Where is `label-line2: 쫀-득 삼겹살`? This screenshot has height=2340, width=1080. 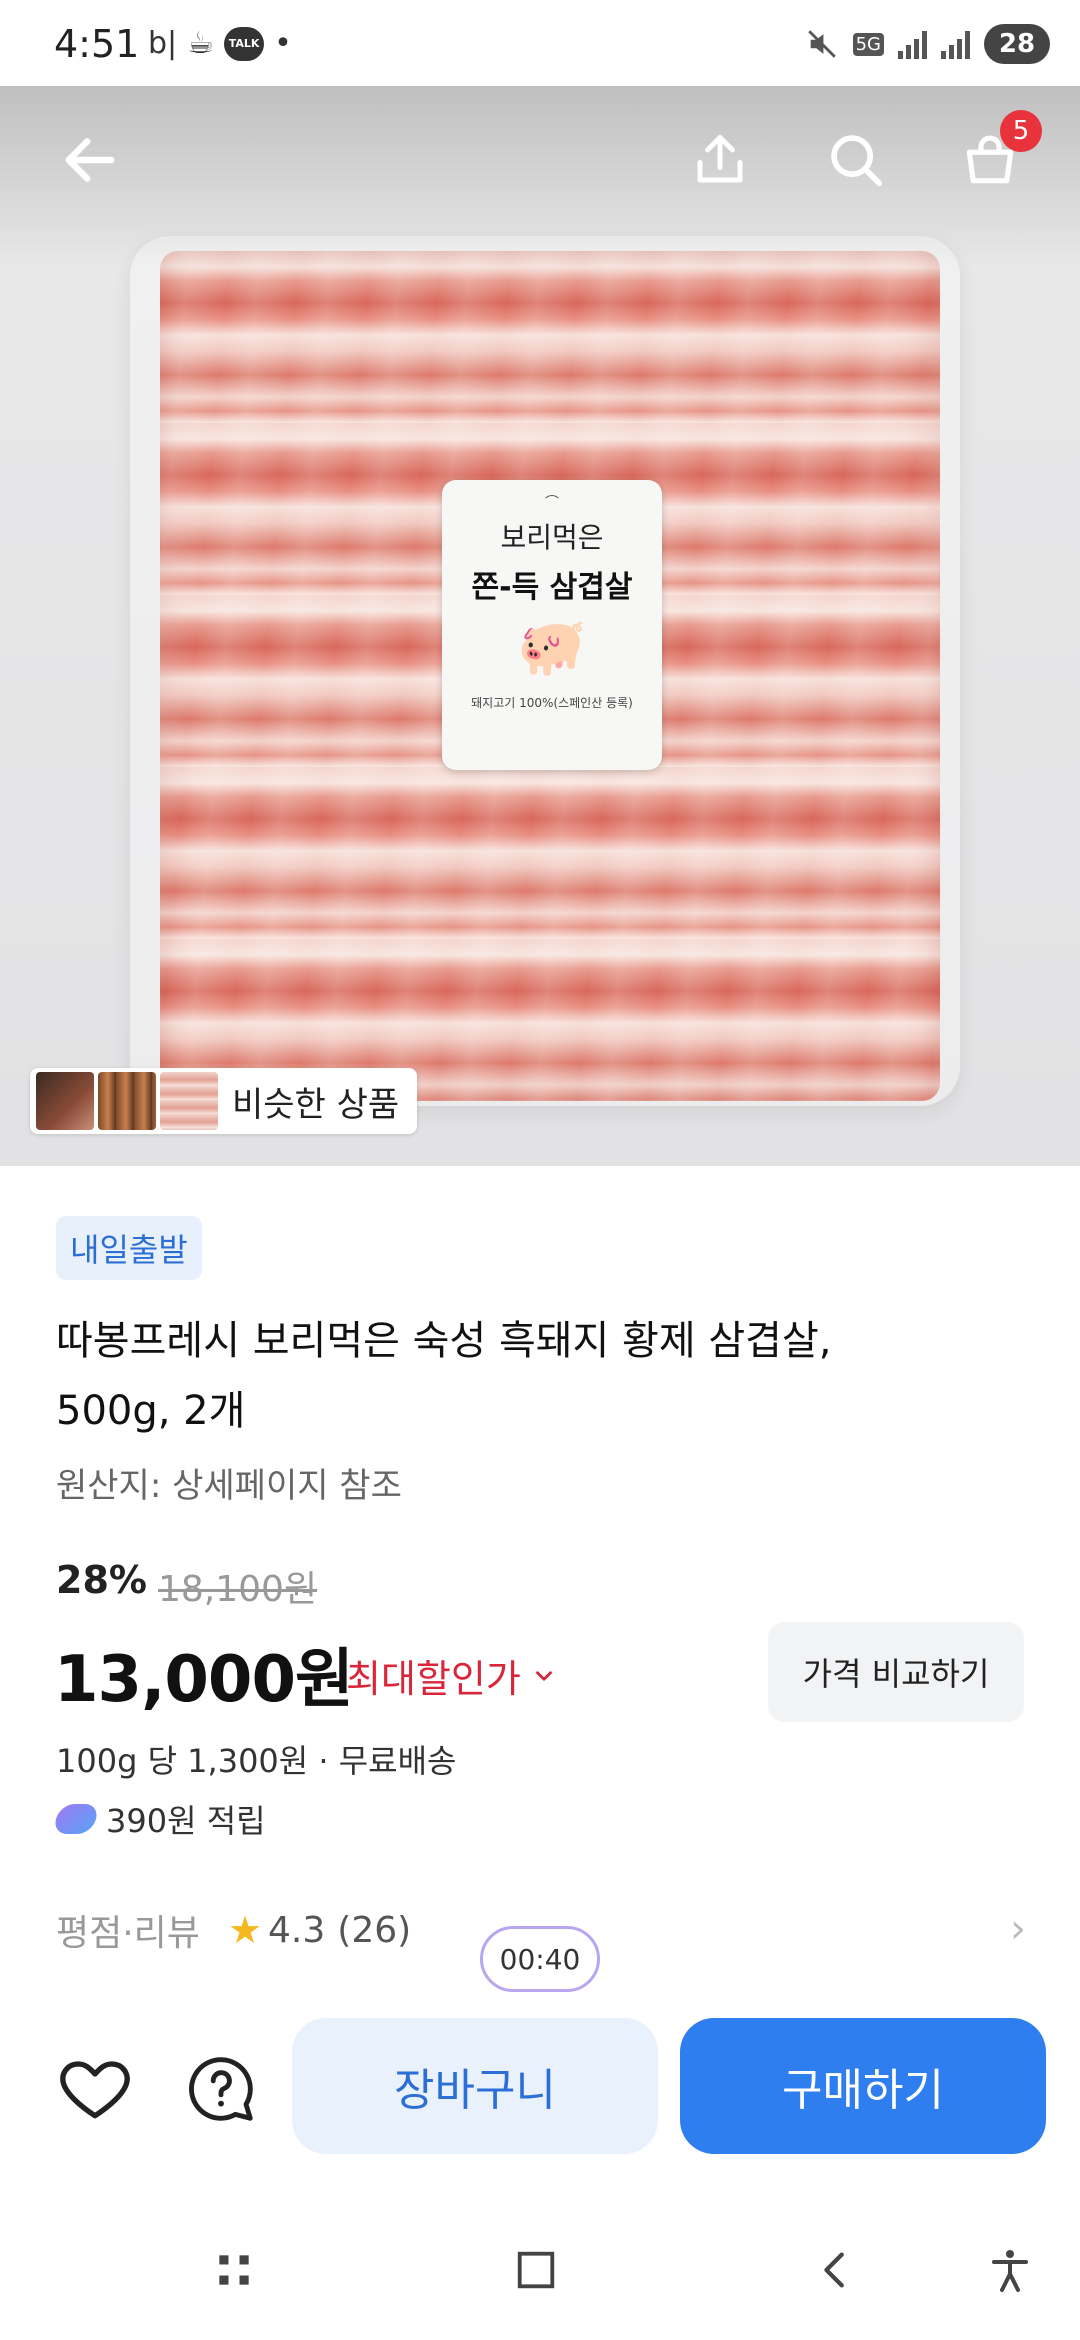 label-line2: 쫀-득 삼겹살 is located at coordinates (552, 587).